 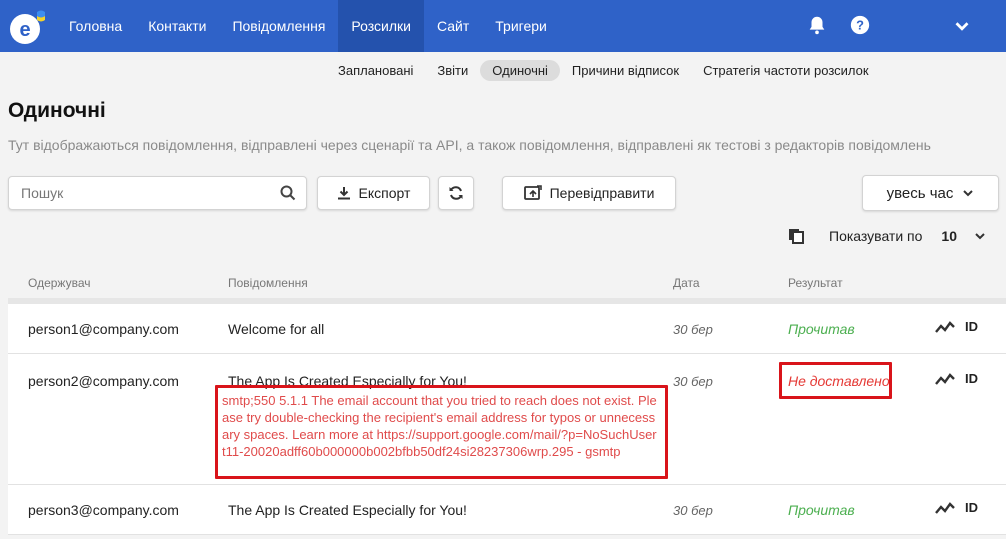 I want to click on export-button: Експорт, so click(x=373, y=193).